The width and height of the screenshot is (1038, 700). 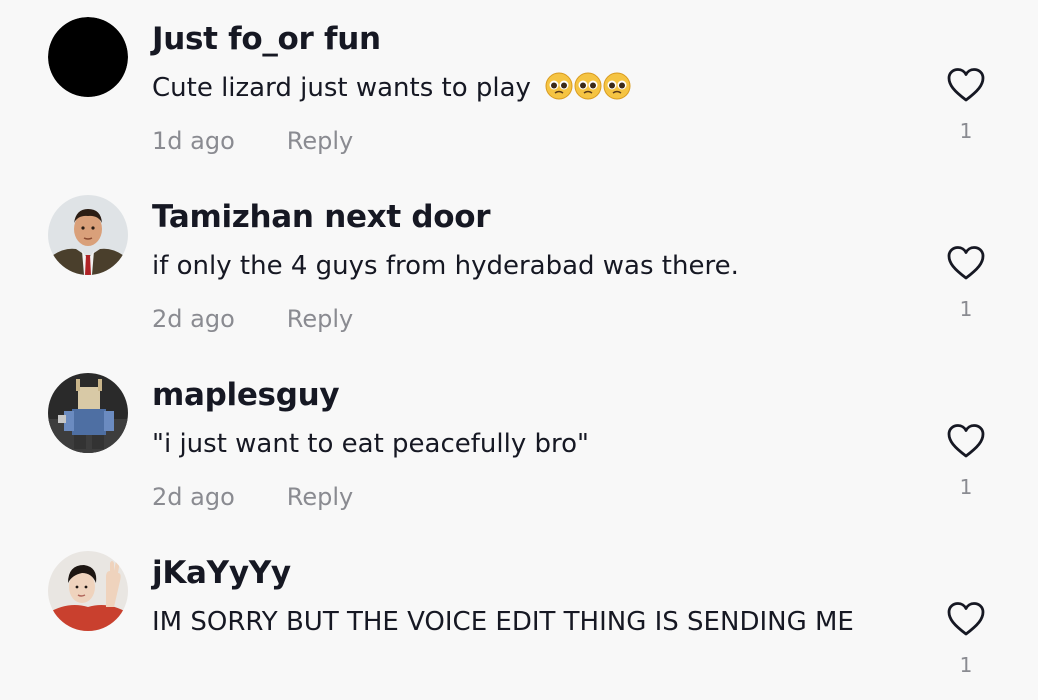 What do you see at coordinates (246, 395) in the screenshot?
I see `comment-username: maplesguy` at bounding box center [246, 395].